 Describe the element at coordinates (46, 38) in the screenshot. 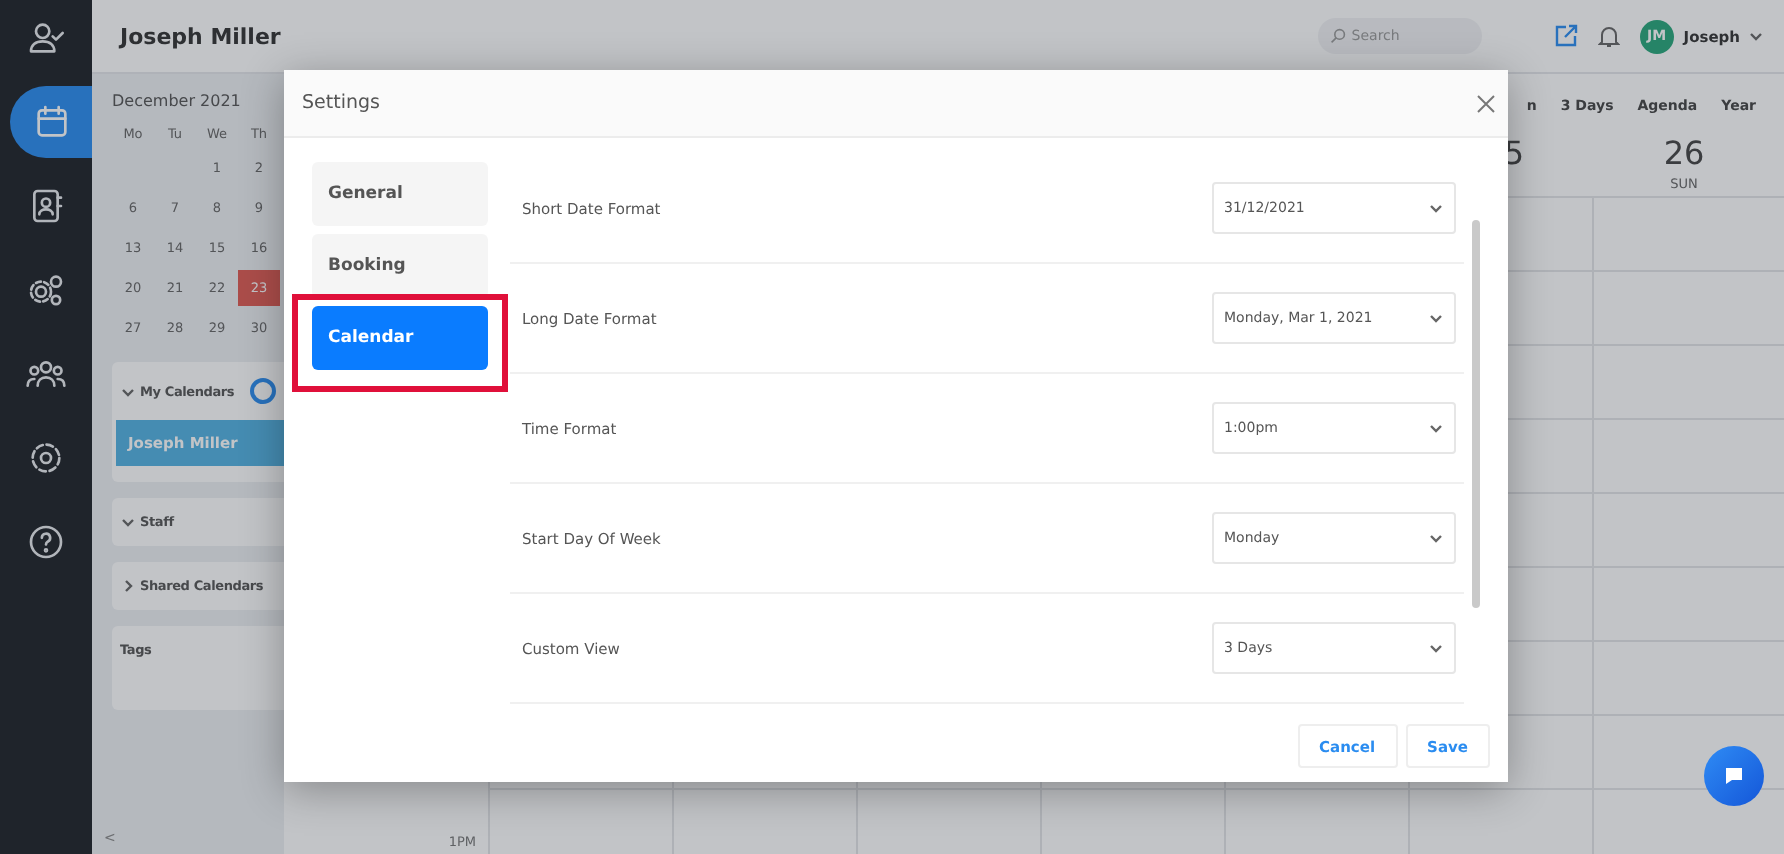

I see `user-check-icon` at that location.